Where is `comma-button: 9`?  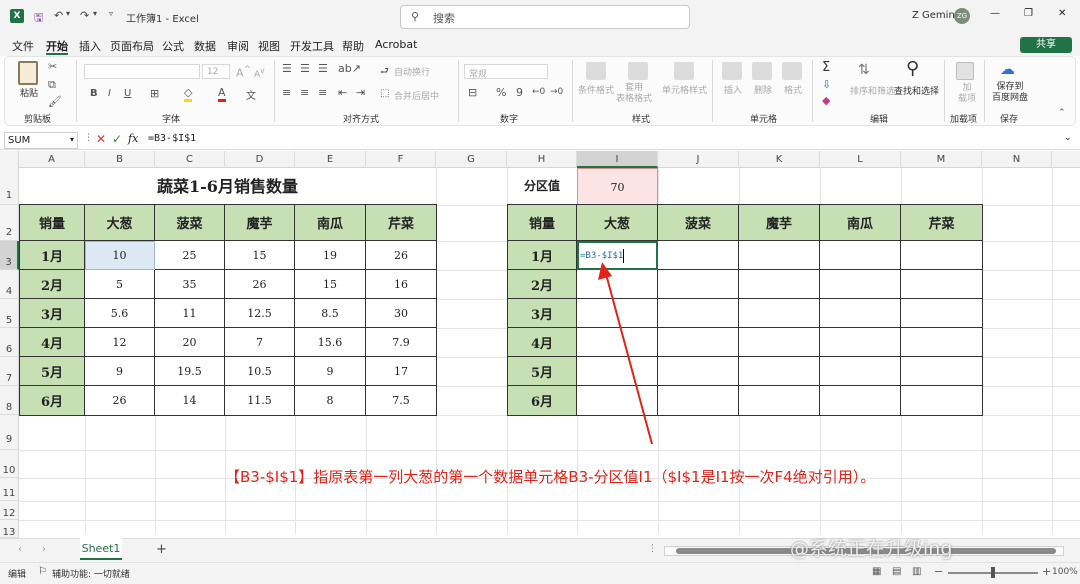
comma-button: 9 is located at coordinates (519, 92).